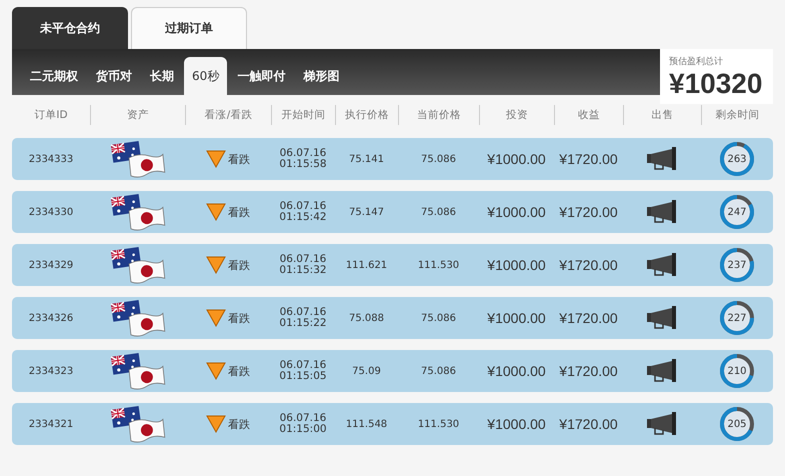 This screenshot has height=476, width=785. What do you see at coordinates (366, 424) in the screenshot?
I see `strike-price: 111.548` at bounding box center [366, 424].